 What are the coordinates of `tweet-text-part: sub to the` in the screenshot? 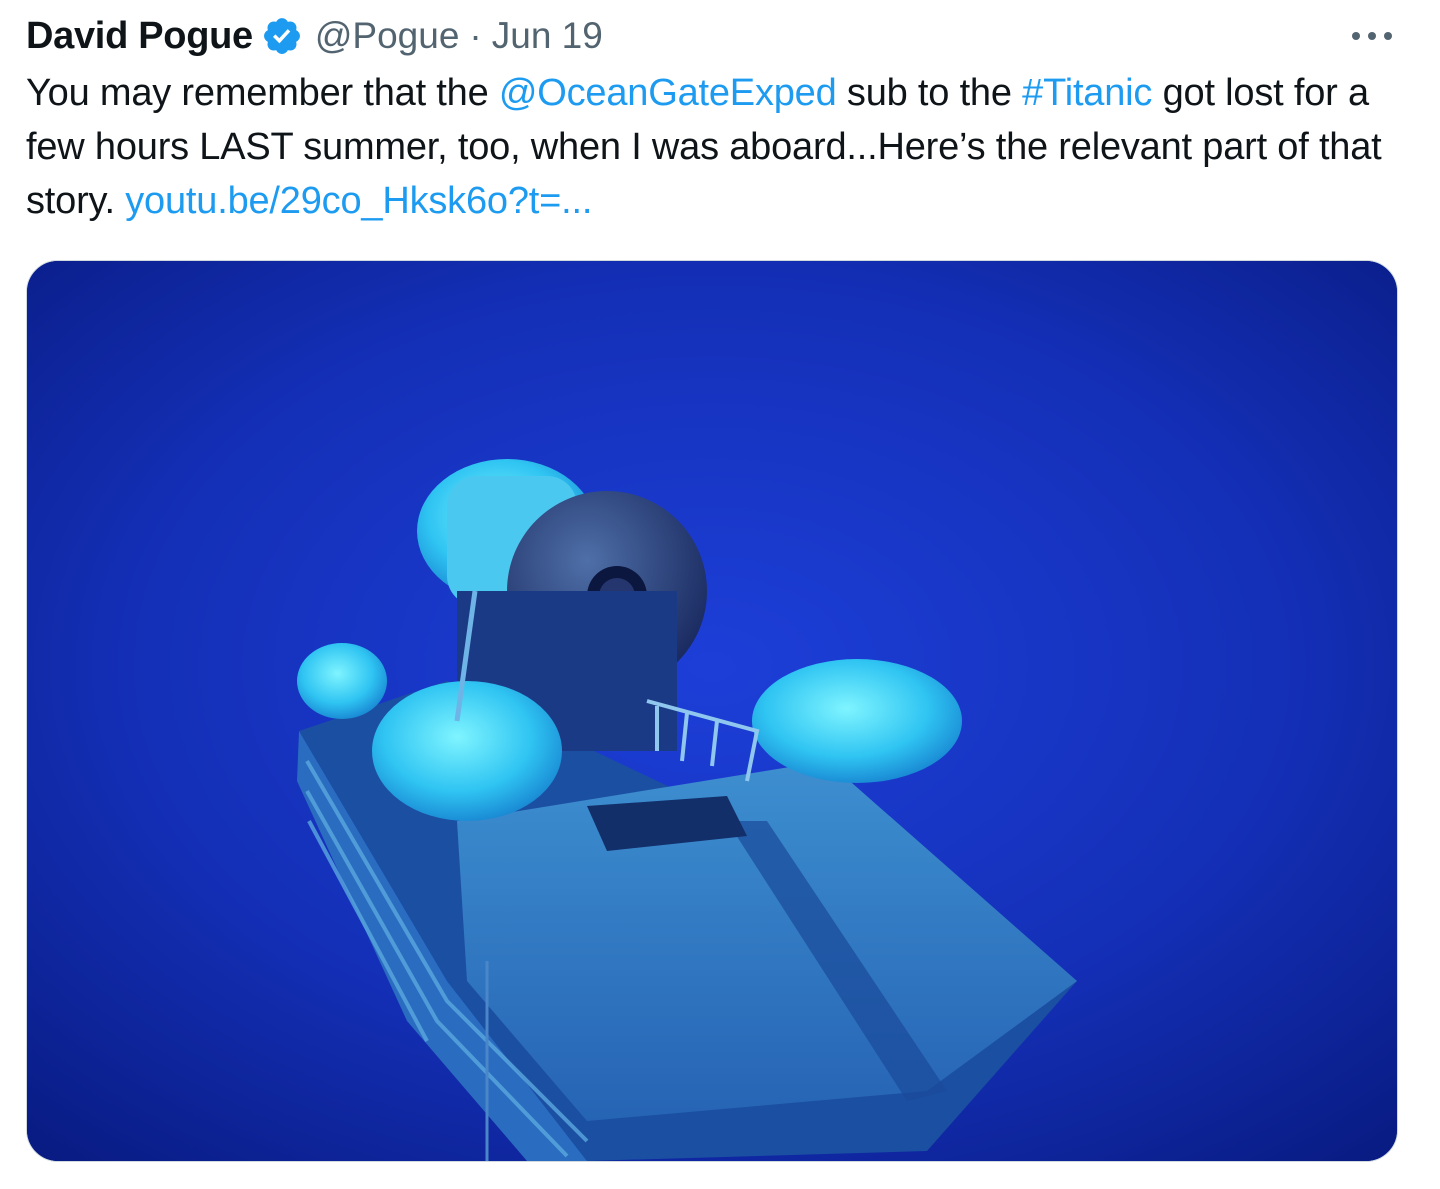 It's located at (929, 93).